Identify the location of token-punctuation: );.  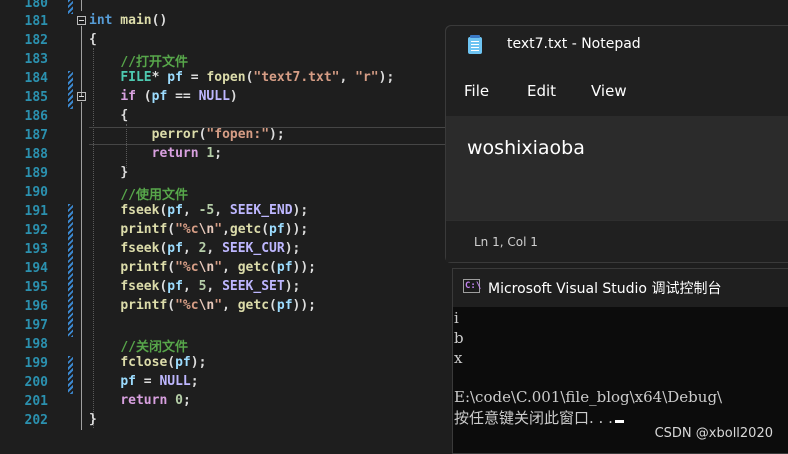
(386, 77).